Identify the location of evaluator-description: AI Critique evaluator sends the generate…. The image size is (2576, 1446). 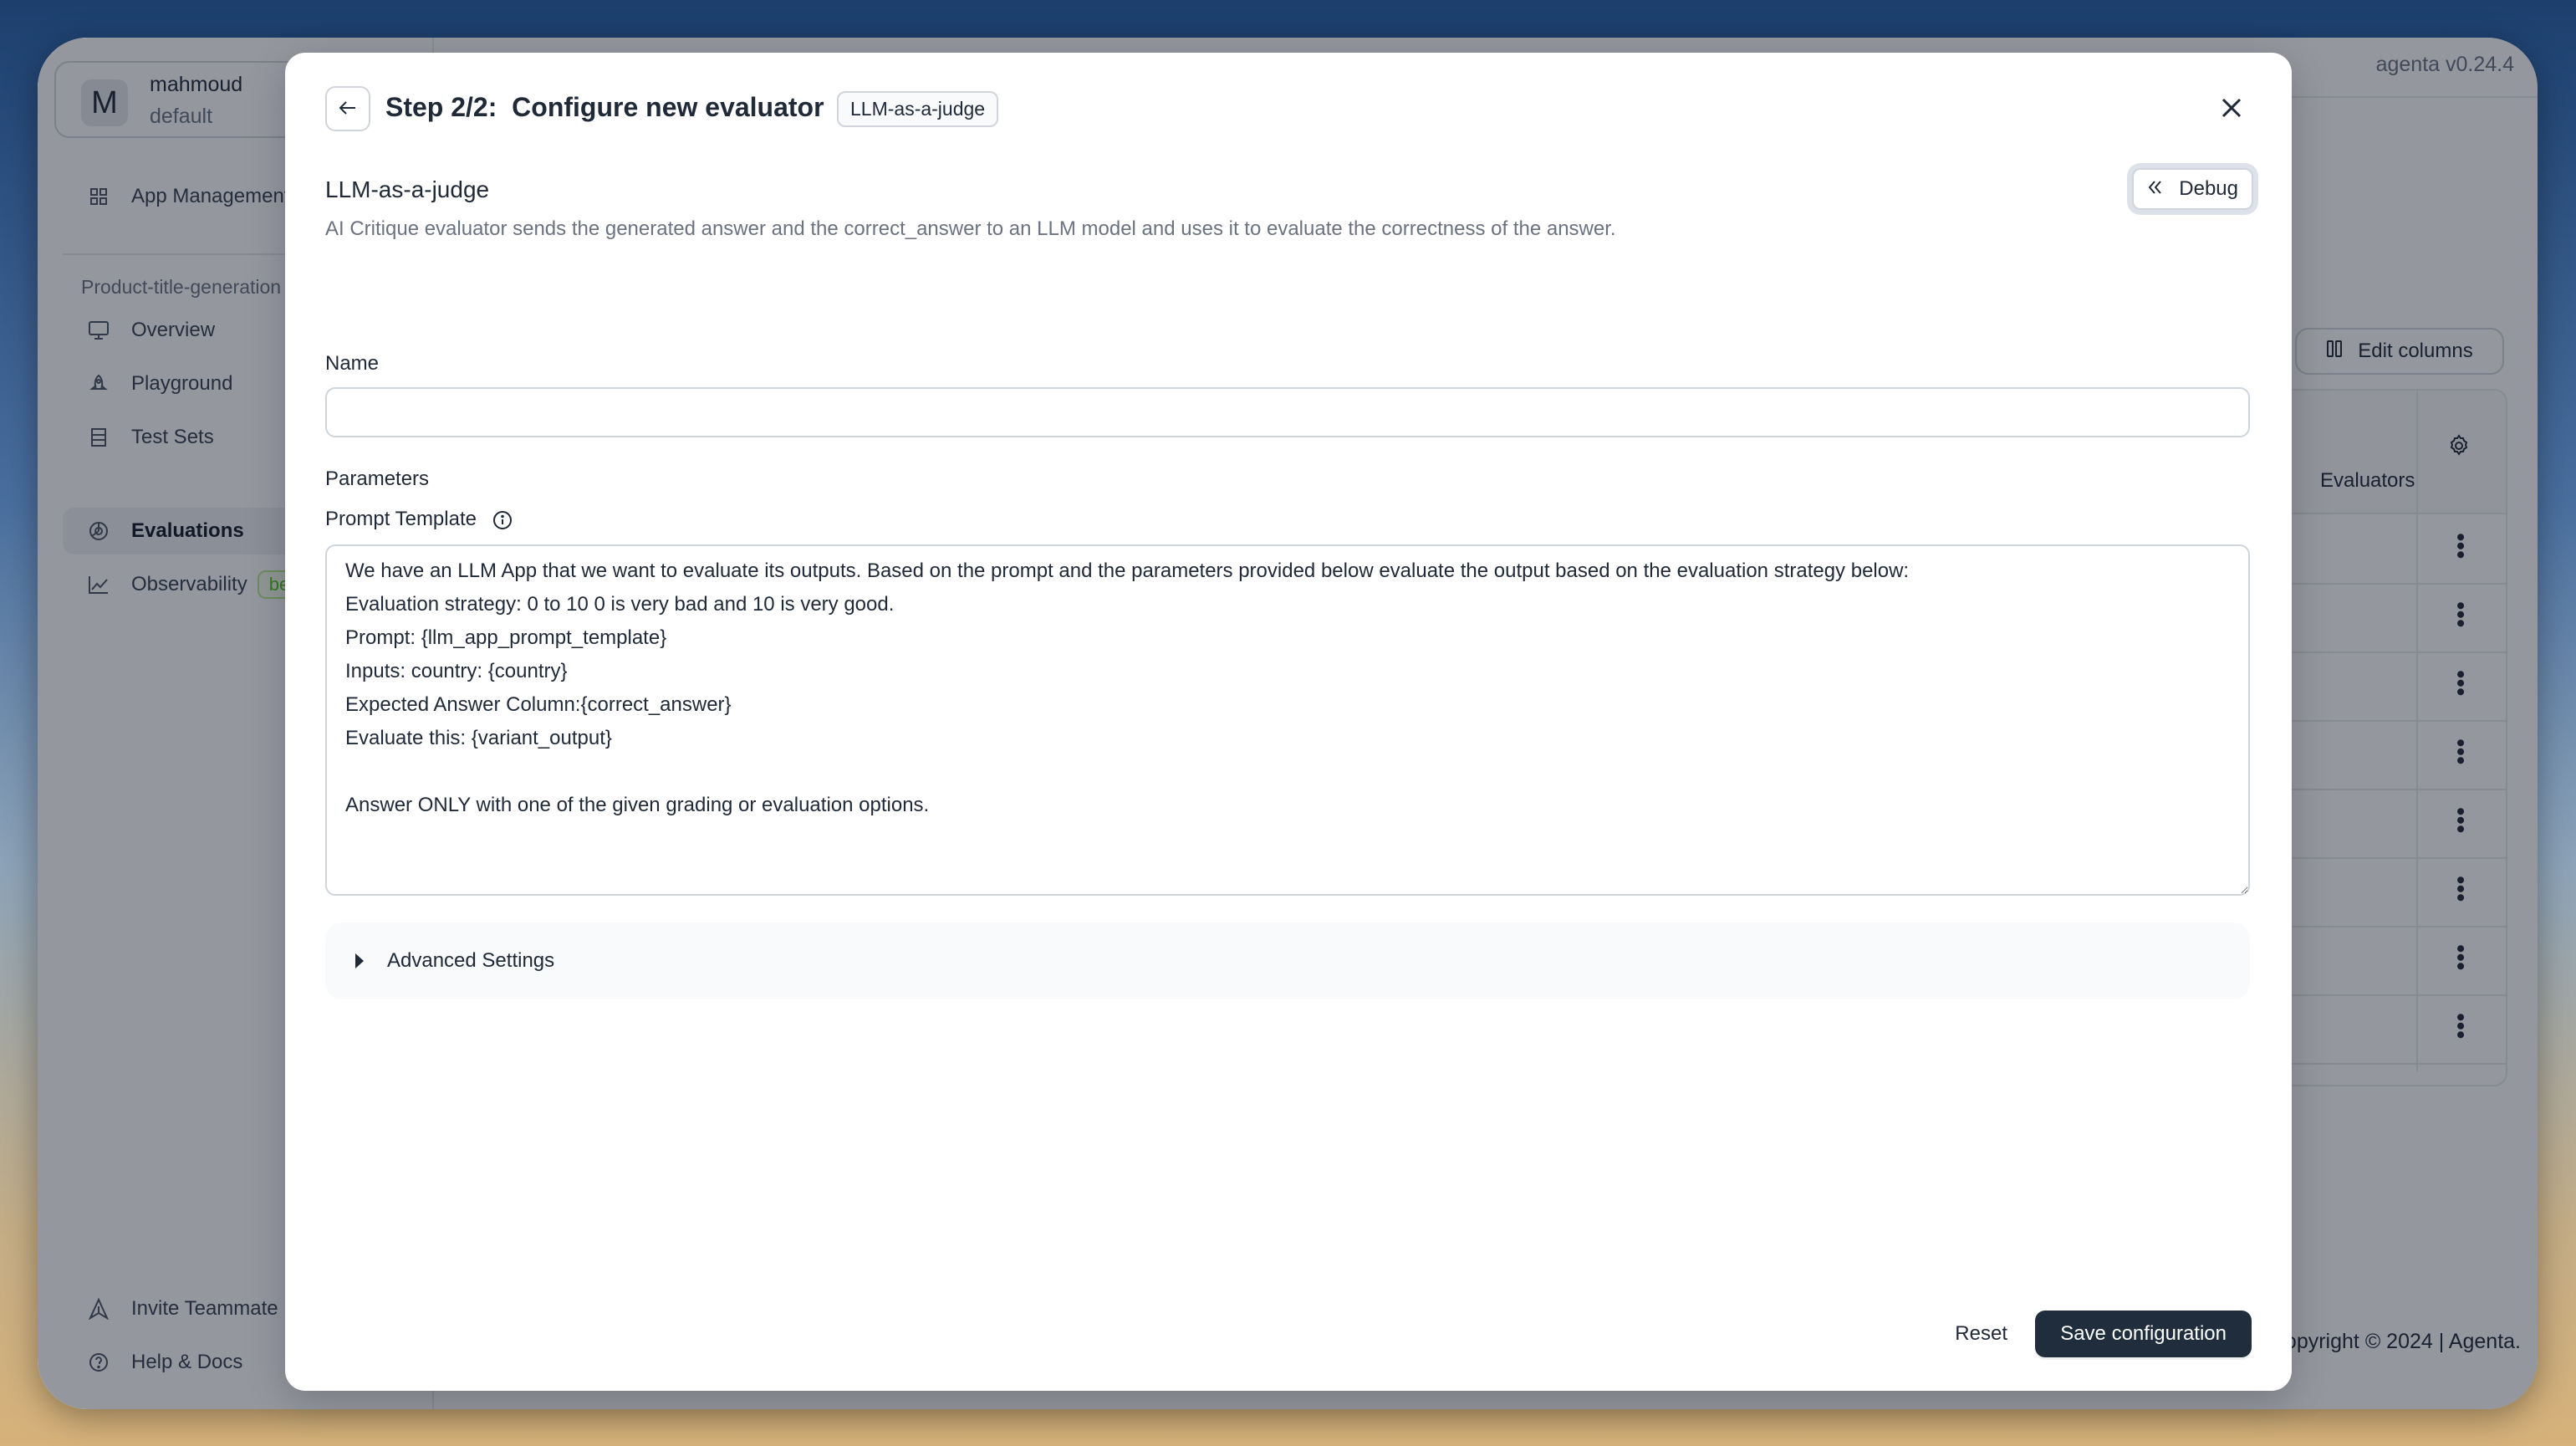
(971, 228).